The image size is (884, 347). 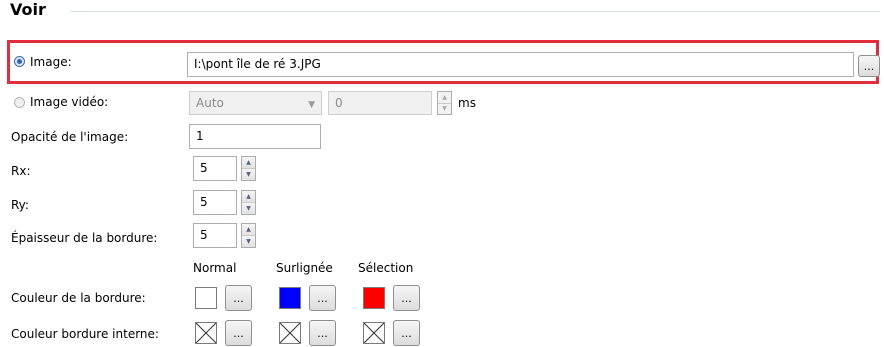 I want to click on border-color-selection-swatch, so click(x=374, y=298).